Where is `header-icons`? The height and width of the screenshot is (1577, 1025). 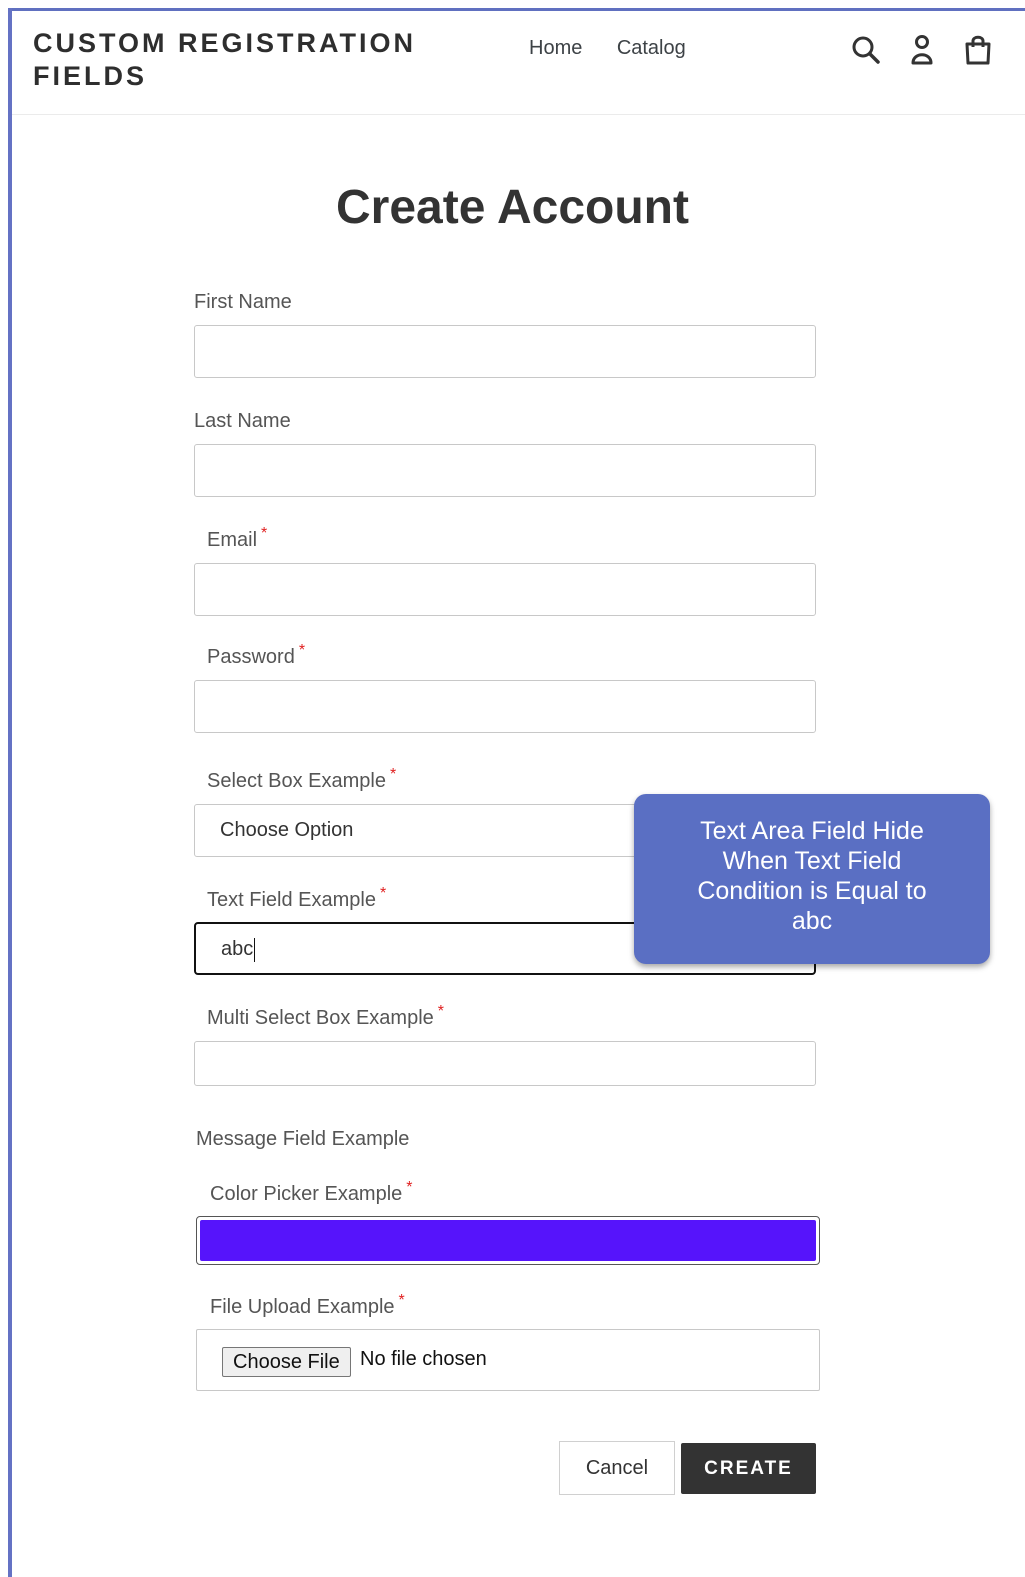
header-icons is located at coordinates (922, 50).